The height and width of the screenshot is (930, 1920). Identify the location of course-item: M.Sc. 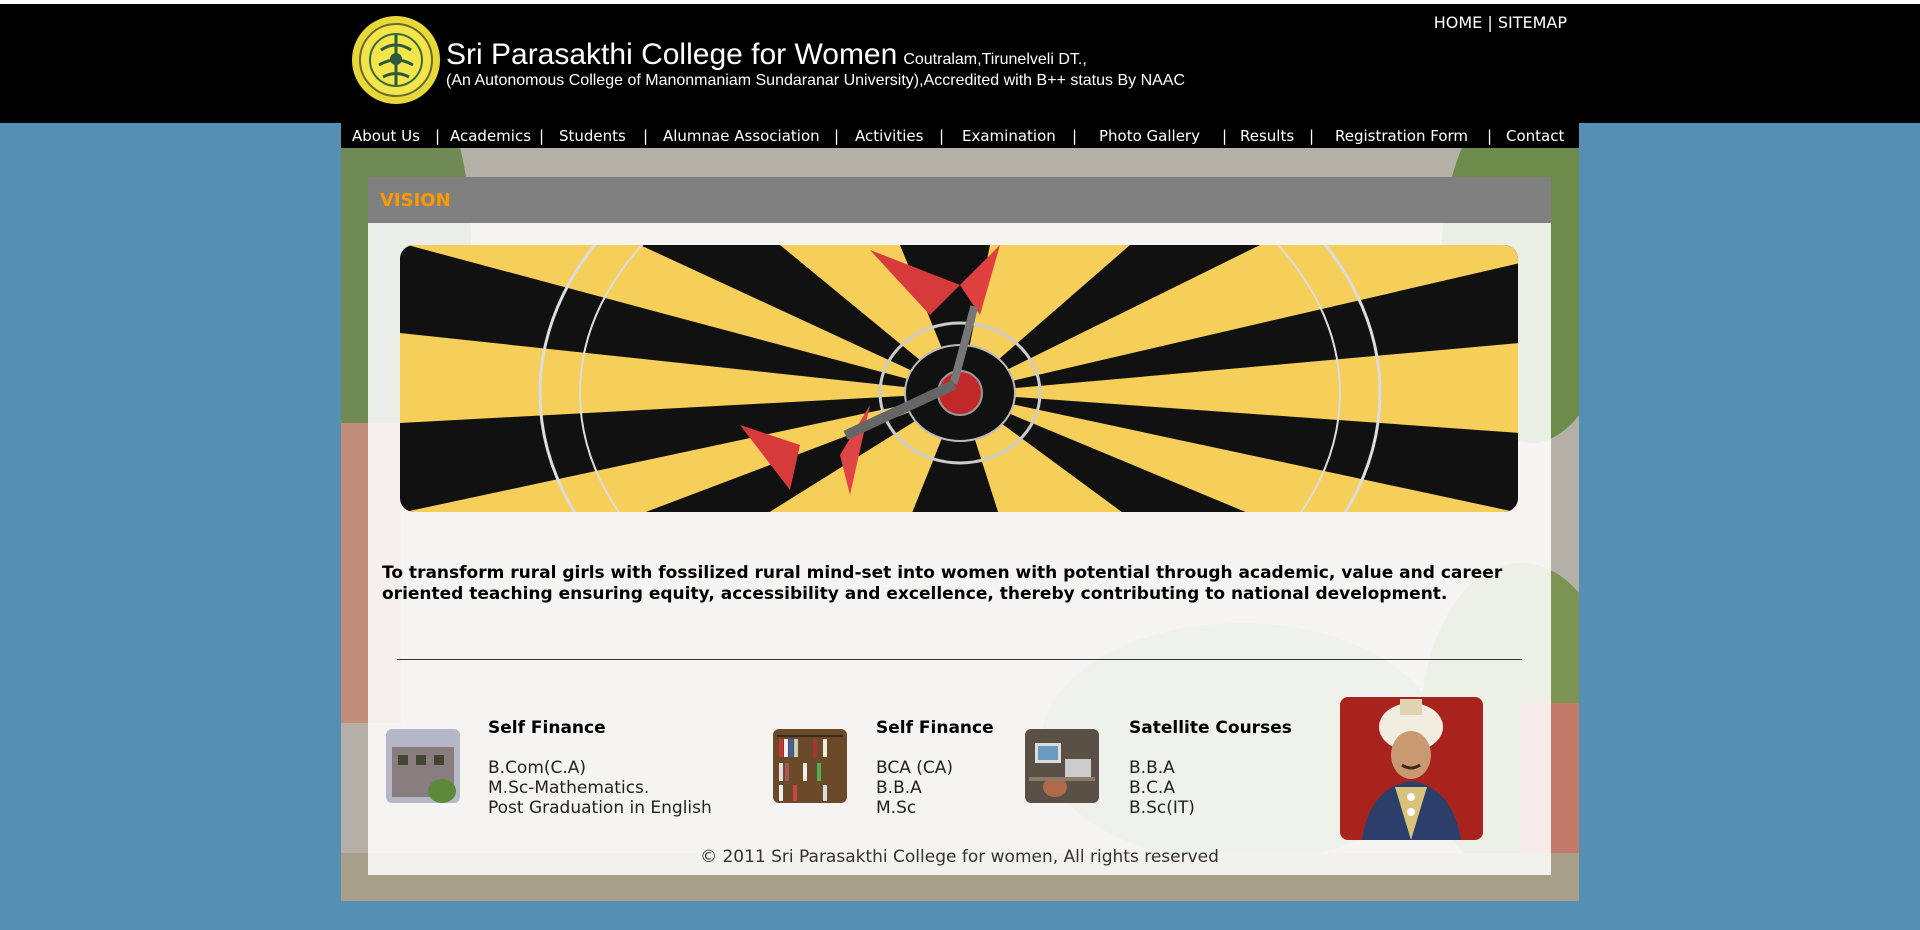
(896, 808).